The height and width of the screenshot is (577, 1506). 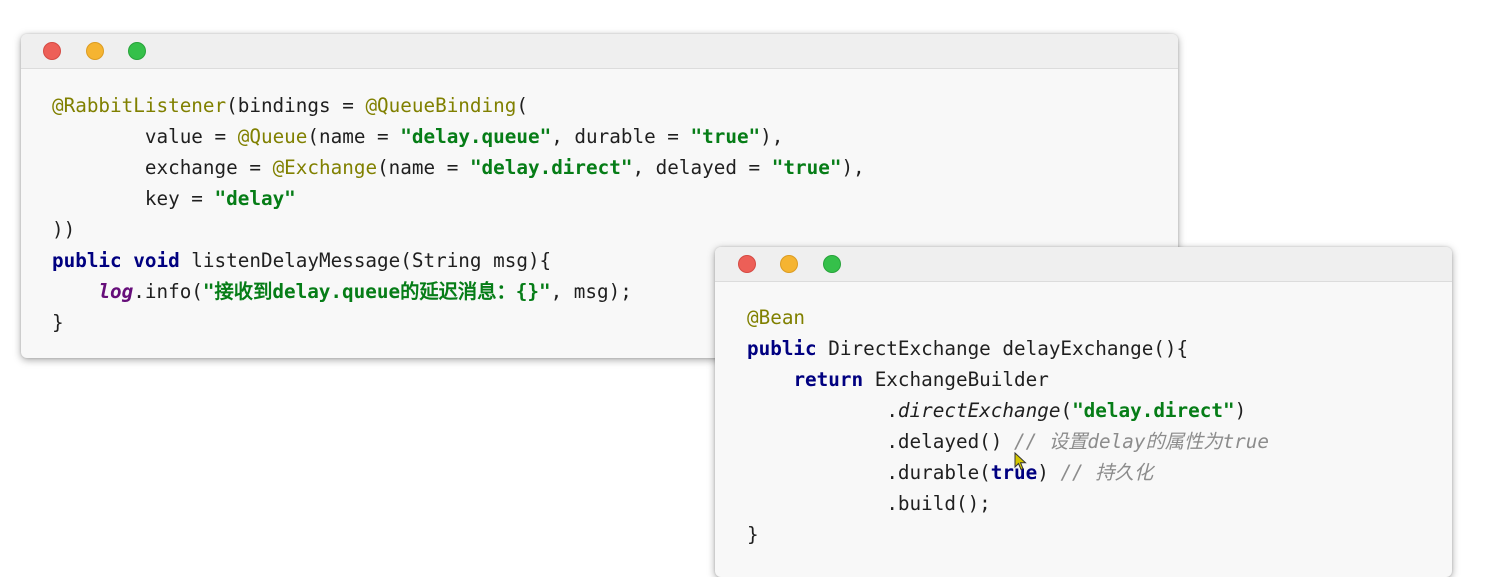 I want to click on code-line: key = "delay", so click(x=220, y=198).